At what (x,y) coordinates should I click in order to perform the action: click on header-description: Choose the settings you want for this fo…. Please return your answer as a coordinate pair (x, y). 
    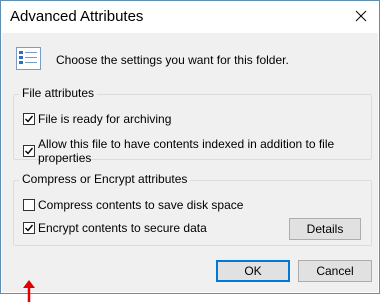
    Looking at the image, I should click on (172, 60).